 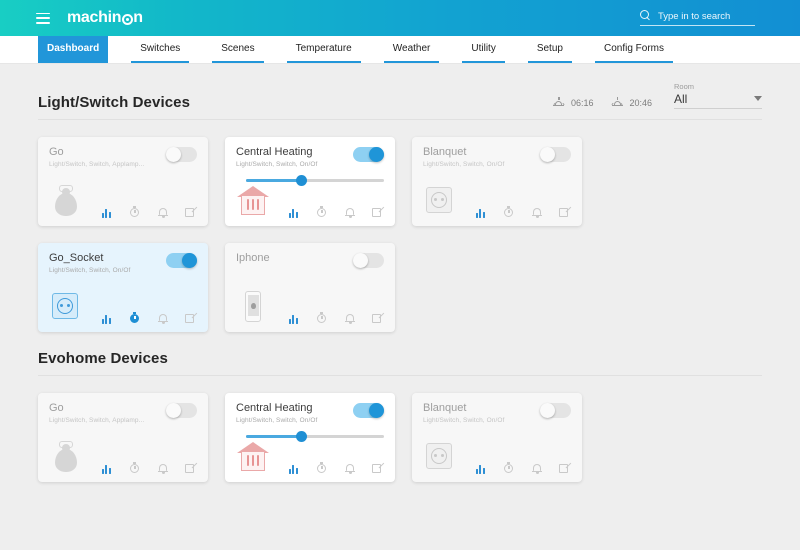 I want to click on room-filter-label: Room, so click(x=684, y=86).